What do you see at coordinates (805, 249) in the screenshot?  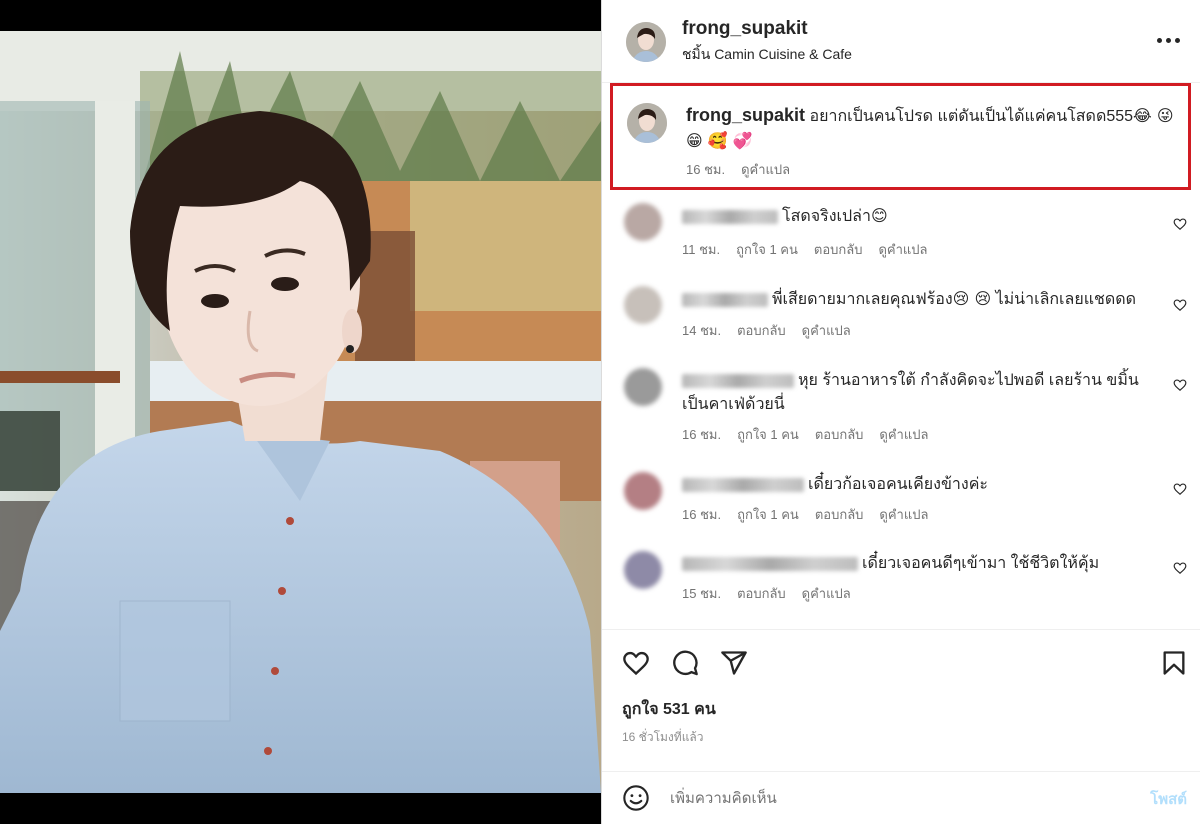 I see `comment-meta: 11 ชม. ถูกใจ 1 คน ตอบกลับ ดูคำแปล` at bounding box center [805, 249].